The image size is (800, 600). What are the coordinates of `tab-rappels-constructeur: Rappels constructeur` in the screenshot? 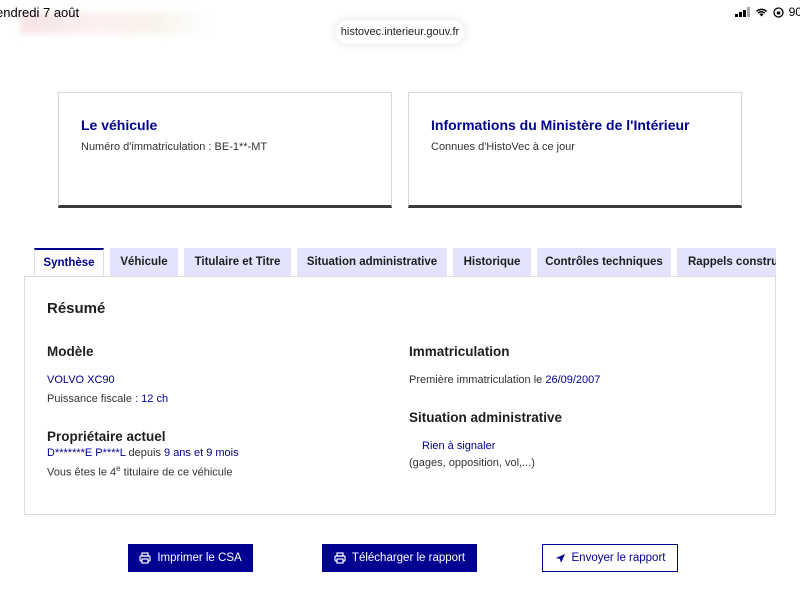 It's located at (726, 262).